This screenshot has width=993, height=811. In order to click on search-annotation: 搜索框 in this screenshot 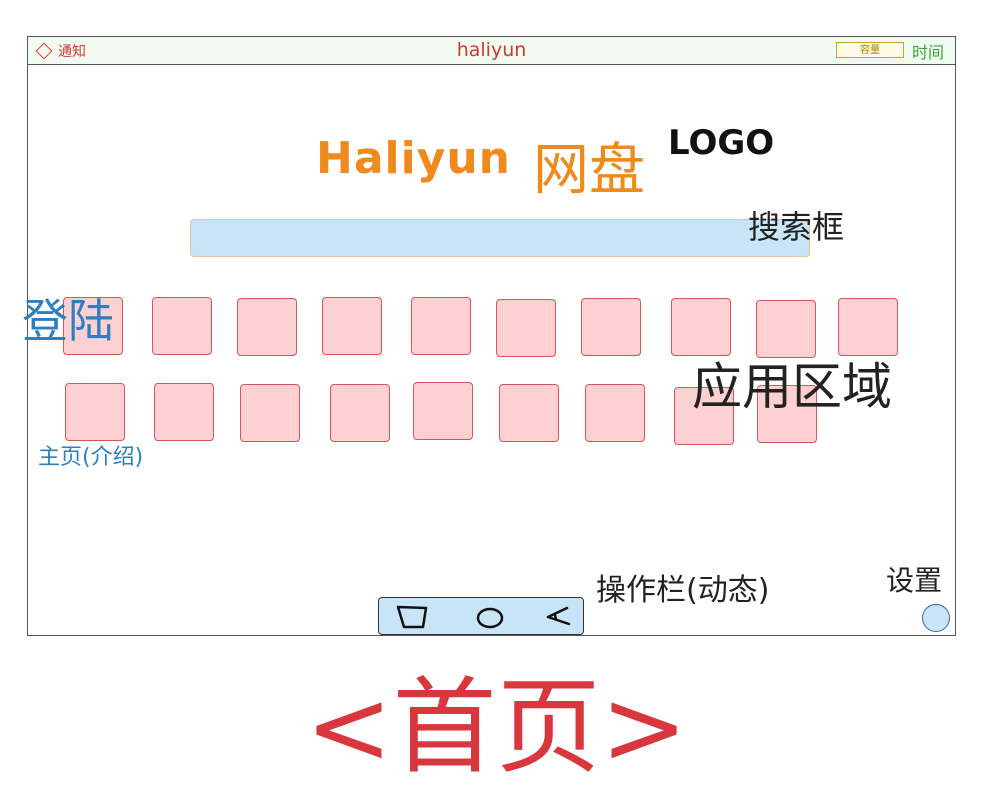, I will do `click(796, 227)`.